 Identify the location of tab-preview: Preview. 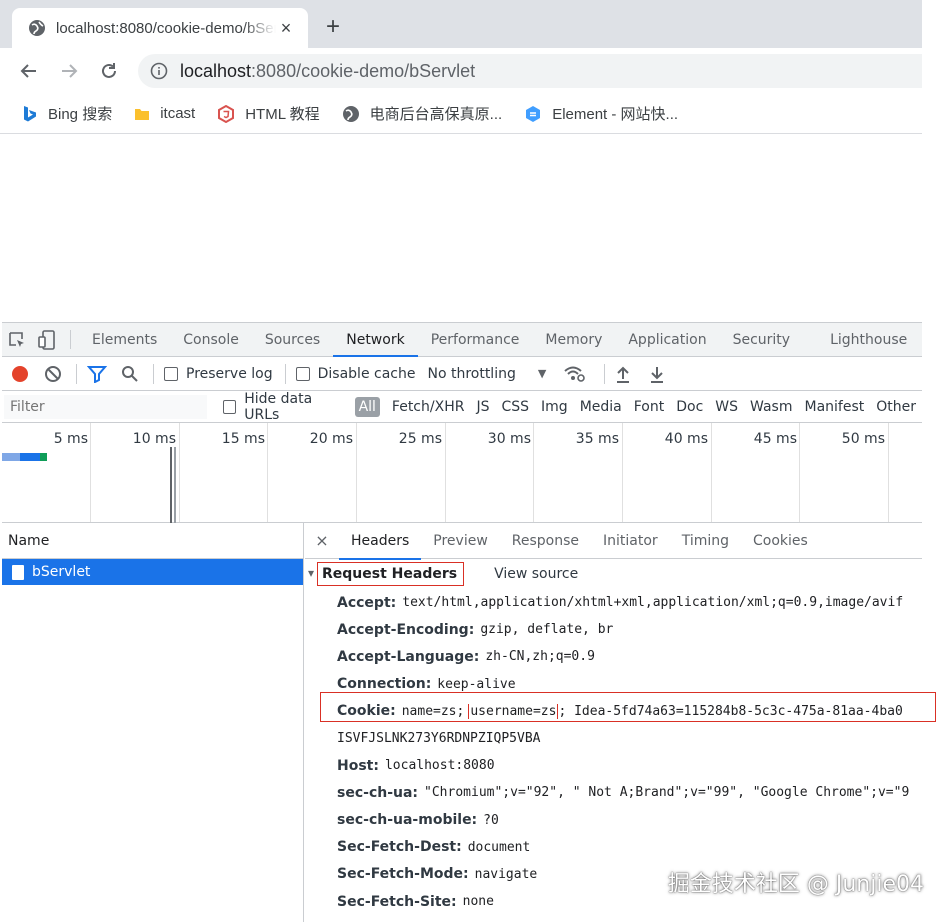
(460, 541).